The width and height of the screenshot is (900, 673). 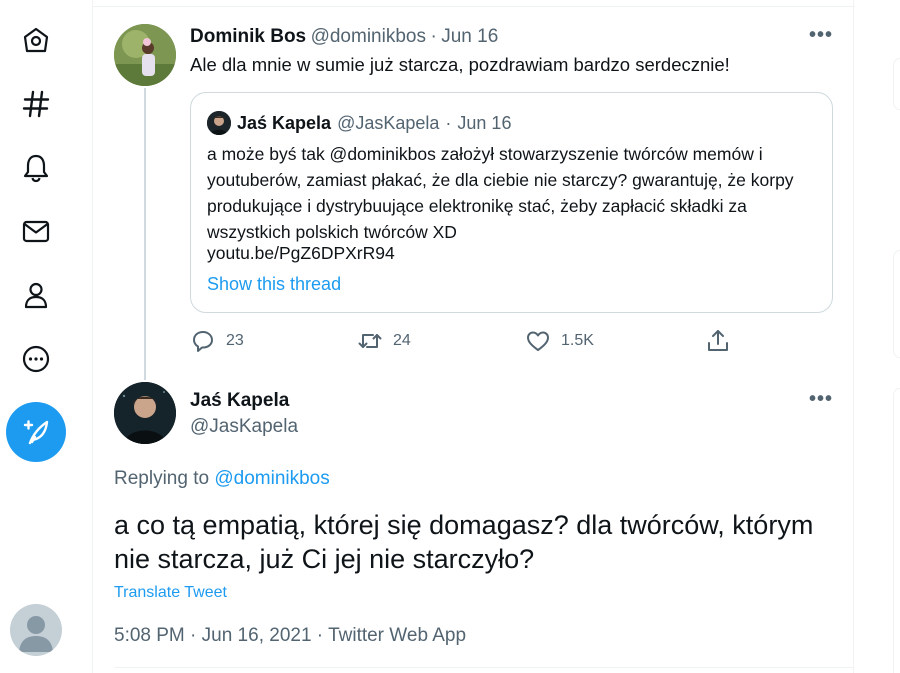 I want to click on nav-explore, so click(x=36, y=104).